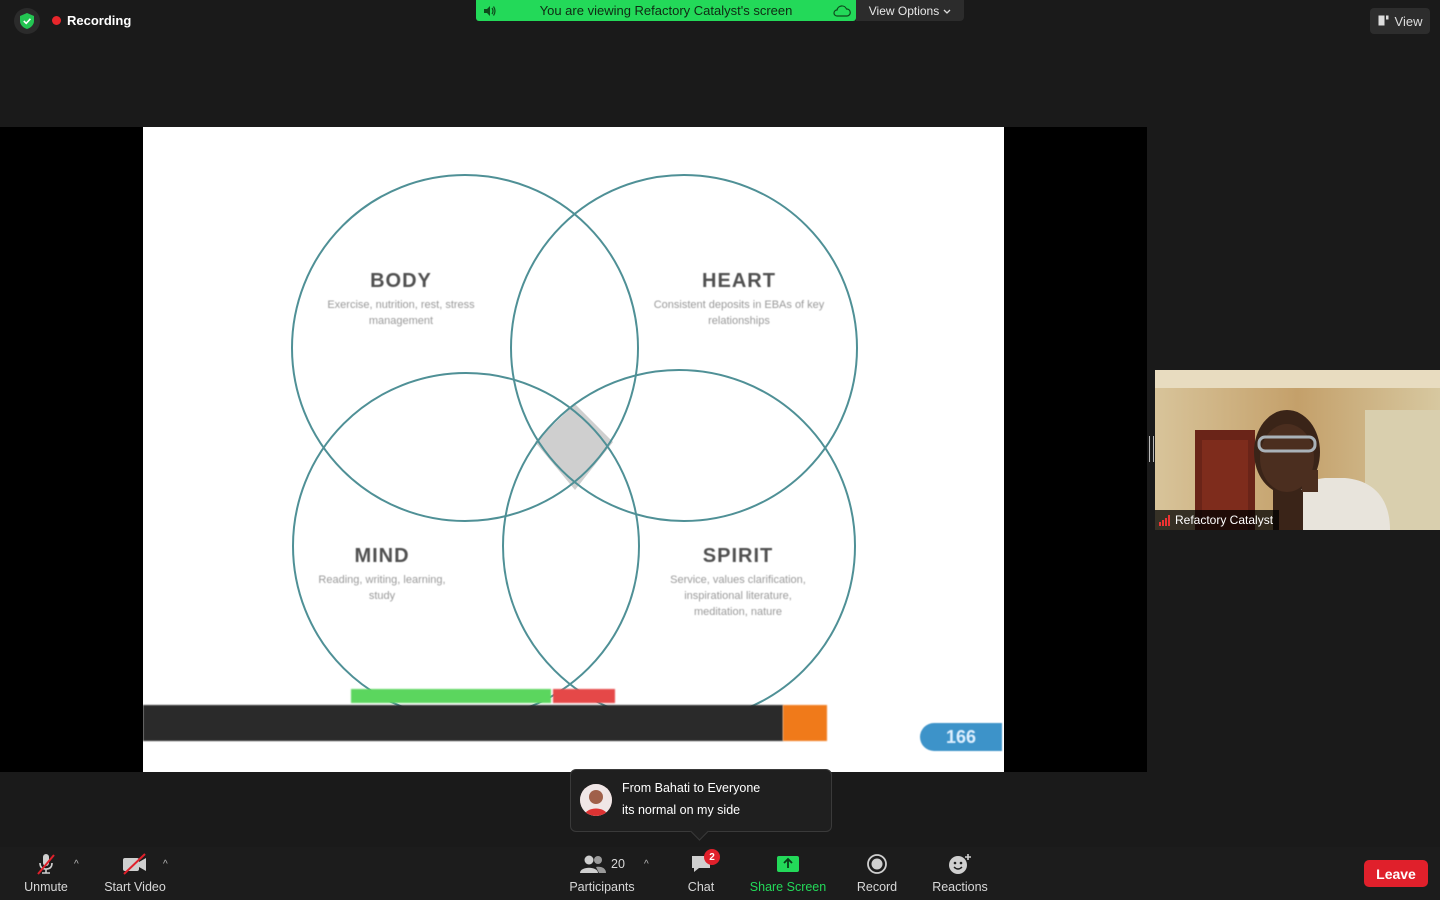  What do you see at coordinates (46, 887) in the screenshot?
I see `unmute-label: Unmute` at bounding box center [46, 887].